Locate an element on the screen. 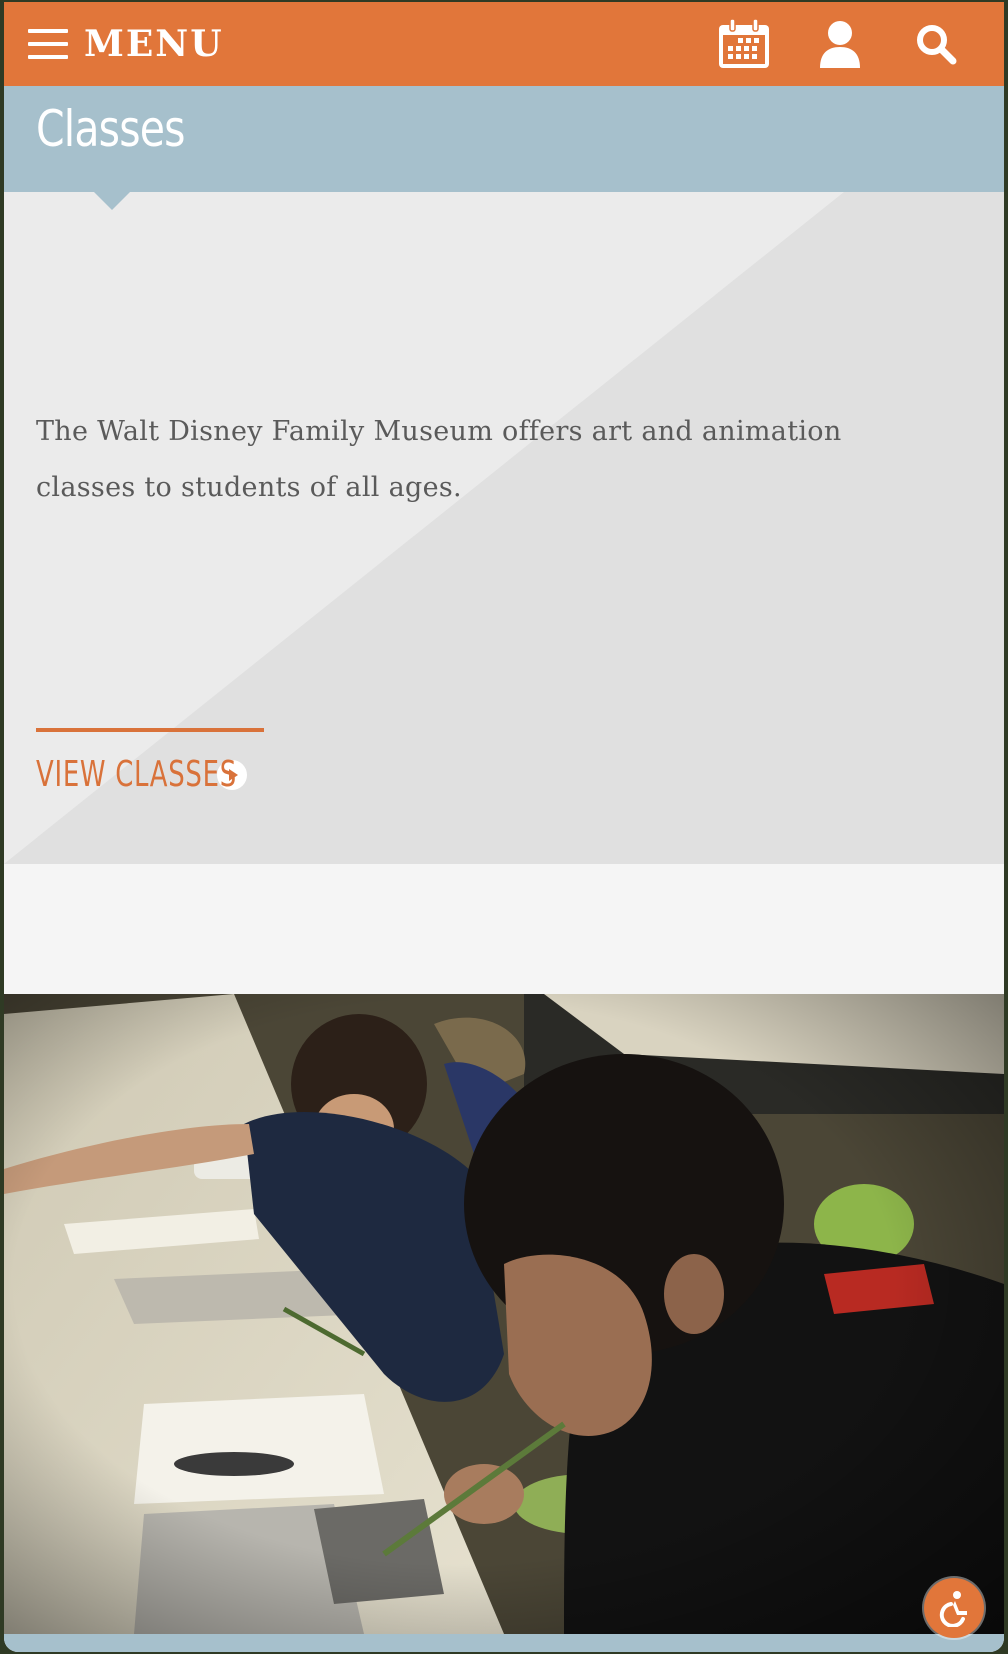 This screenshot has width=1008, height=1654. view-classes-link: VIEW CLASSES is located at coordinates (150, 761).